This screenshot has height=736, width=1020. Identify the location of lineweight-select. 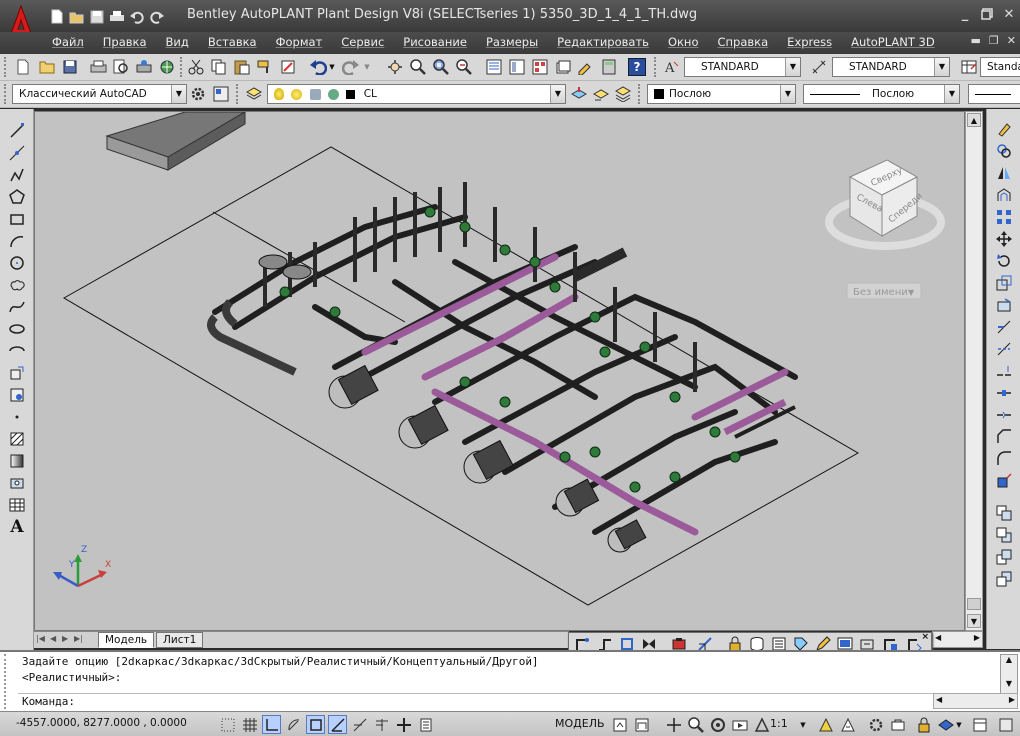
(994, 94).